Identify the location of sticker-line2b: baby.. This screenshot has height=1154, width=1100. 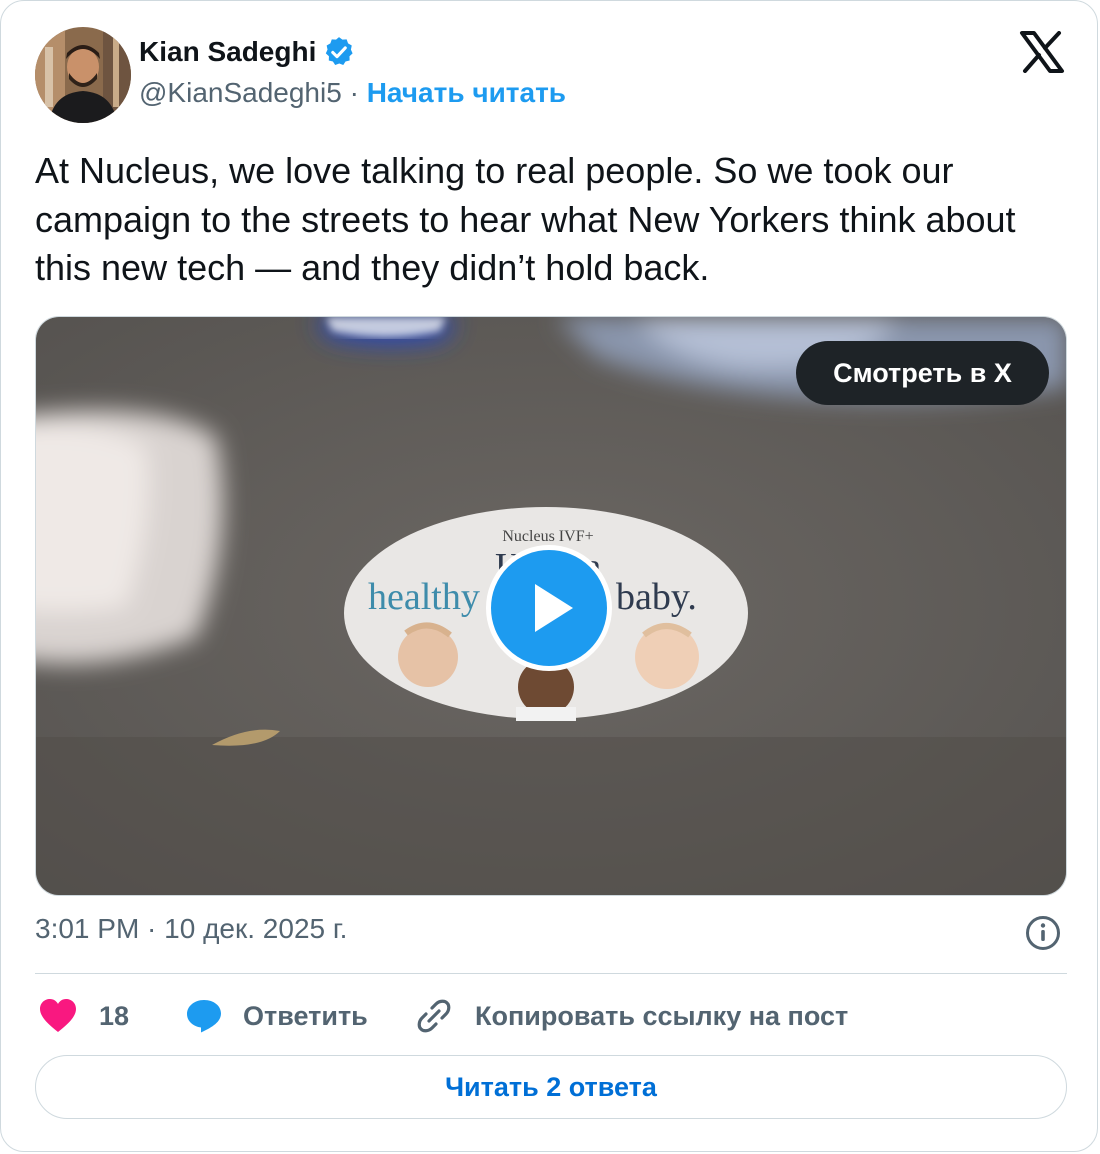
(656, 597).